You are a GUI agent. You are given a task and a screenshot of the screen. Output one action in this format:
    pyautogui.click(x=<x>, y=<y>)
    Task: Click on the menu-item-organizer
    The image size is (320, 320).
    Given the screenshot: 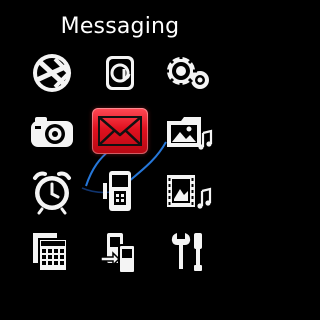 What is the action you would take?
    pyautogui.click(x=52, y=251)
    